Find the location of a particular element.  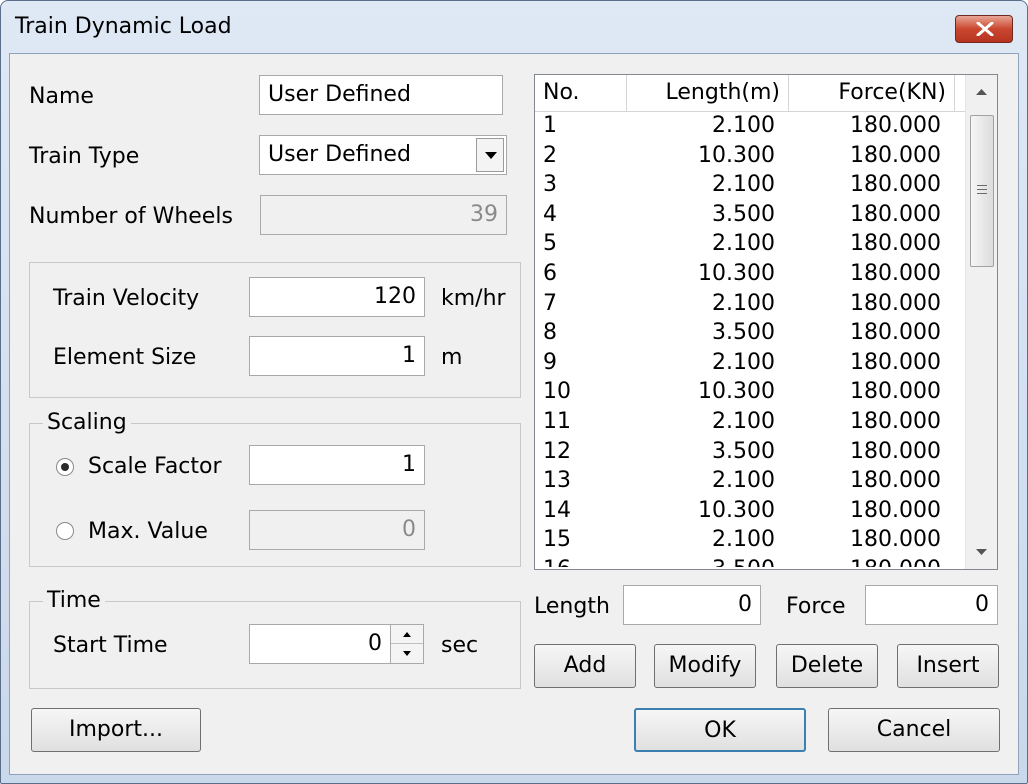

table-row: 13 2.100 180.000 is located at coordinates (750, 481).